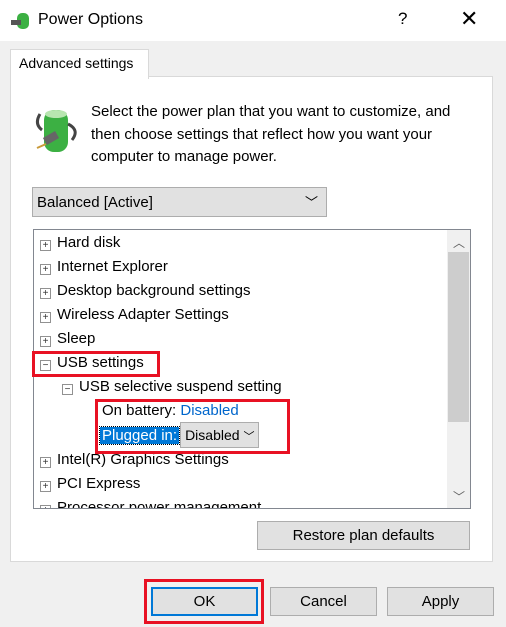  What do you see at coordinates (143, 314) in the screenshot?
I see `tree-item-label: Wireless Adapter Settings` at bounding box center [143, 314].